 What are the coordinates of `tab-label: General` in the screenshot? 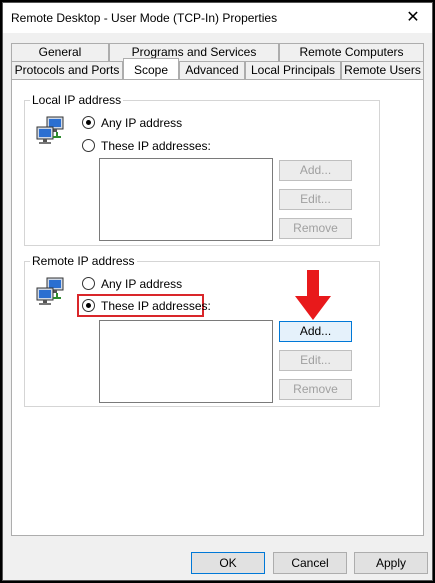 It's located at (60, 52).